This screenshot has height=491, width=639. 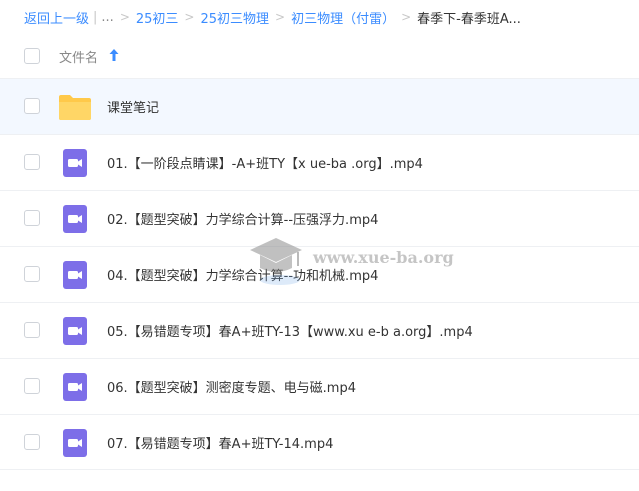 What do you see at coordinates (56, 17) in the screenshot?
I see `back-link: 返回上一级` at bounding box center [56, 17].